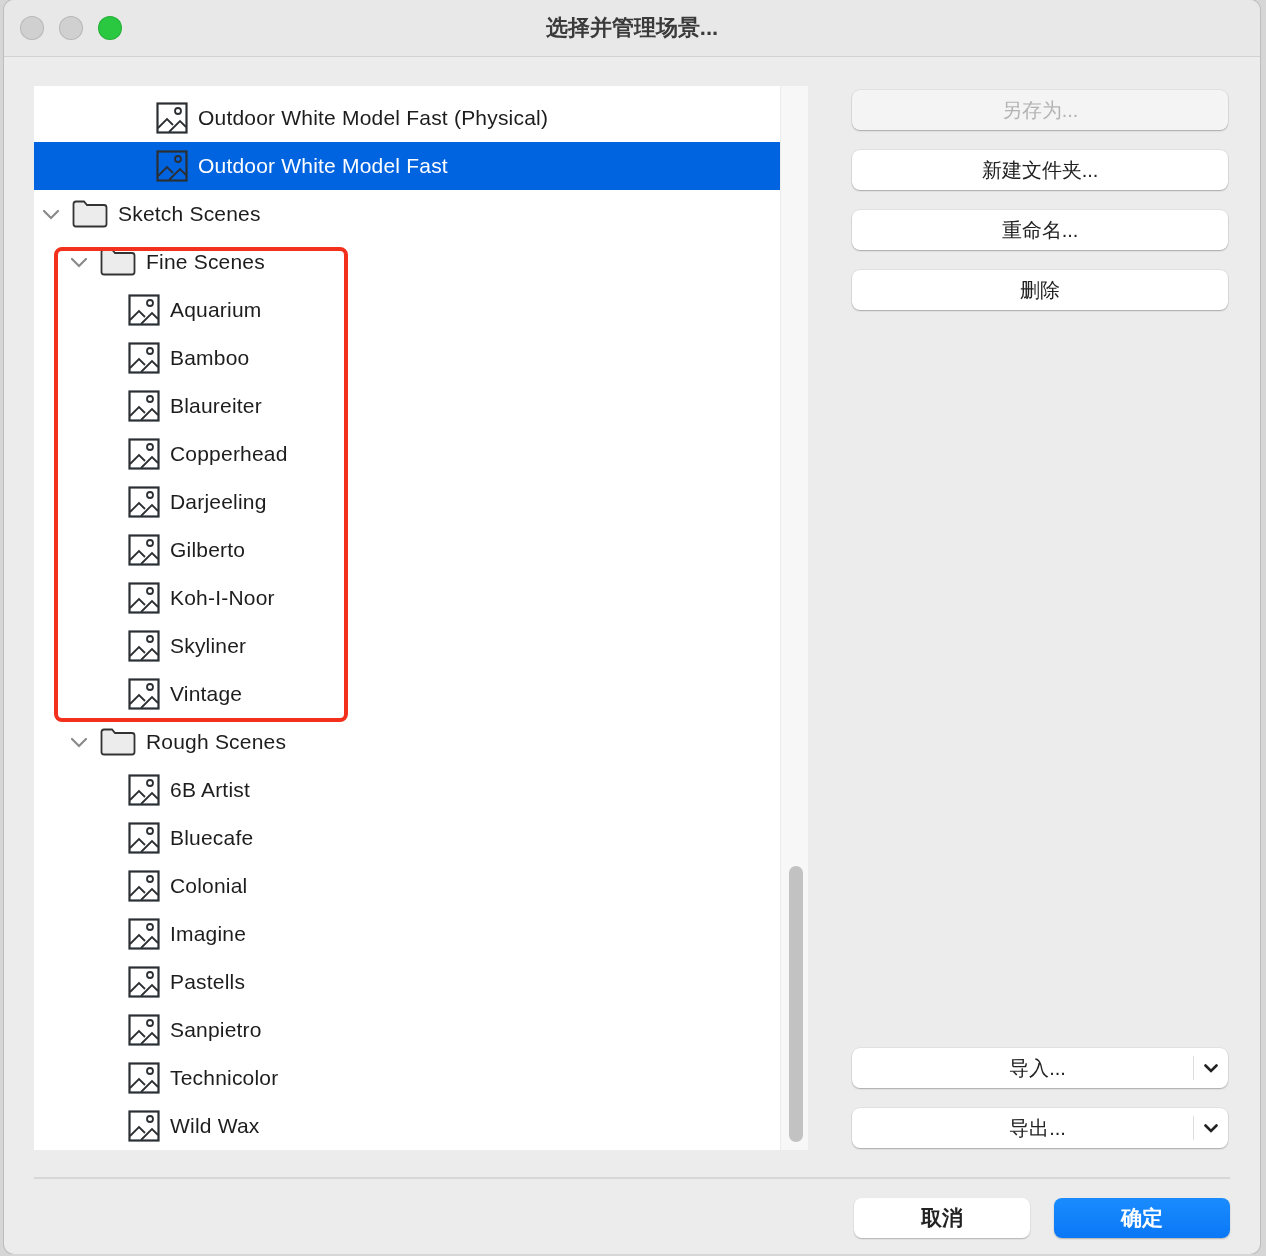  Describe the element at coordinates (407, 310) in the screenshot. I see `scene-item: Aquarium` at that location.